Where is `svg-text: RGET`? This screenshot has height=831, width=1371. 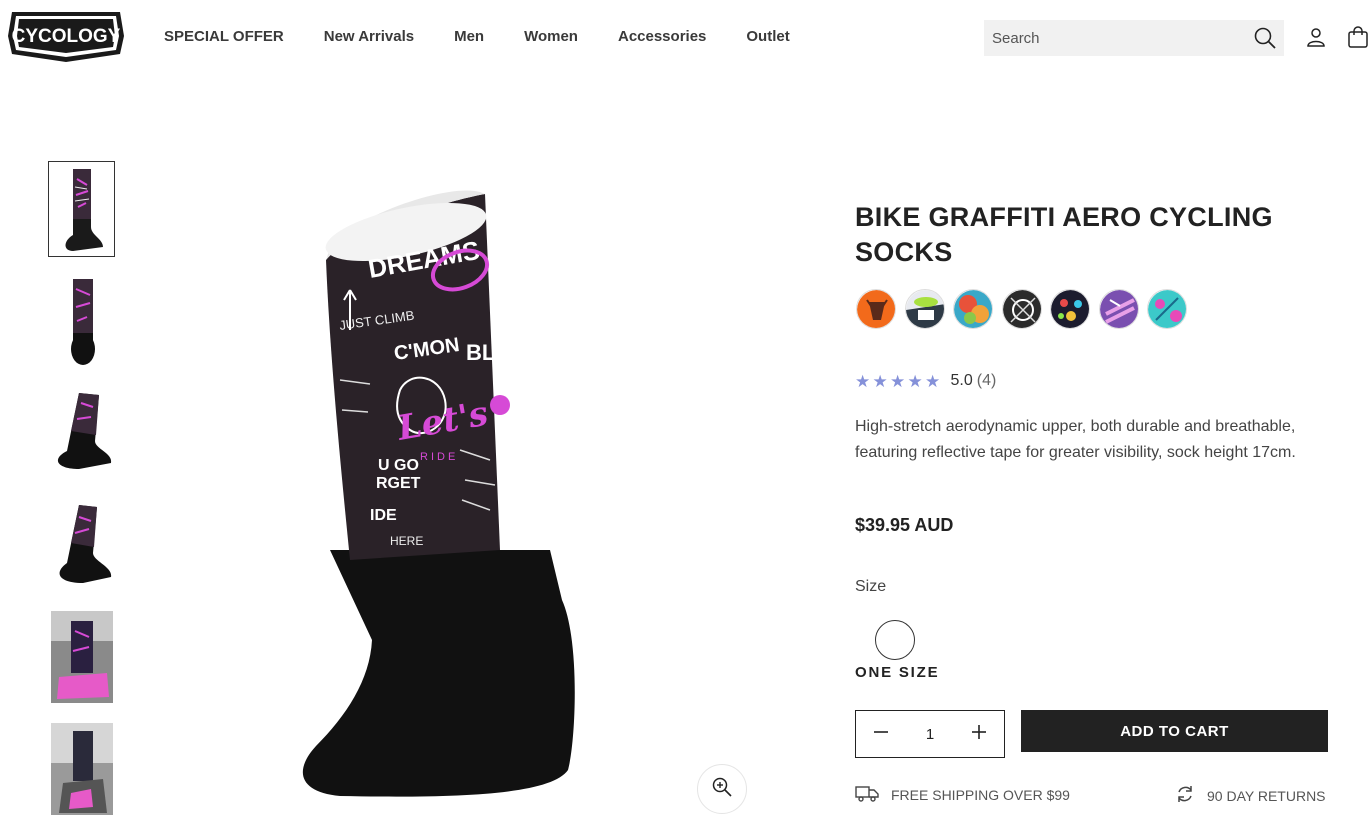
svg-text: RGET is located at coordinates (398, 483).